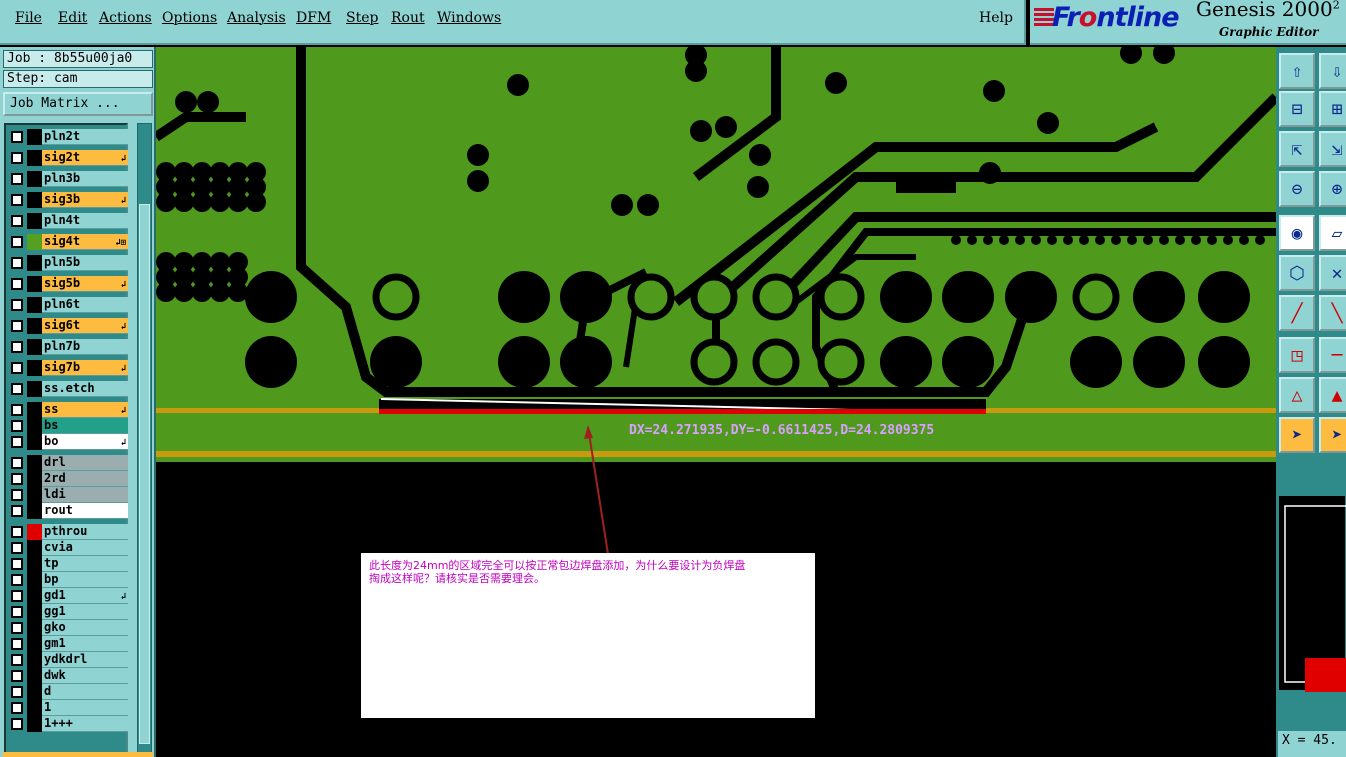 Image resolution: width=1346 pixels, height=757 pixels. What do you see at coordinates (85, 479) in the screenshot?
I see `layer-name: 2rd` at bounding box center [85, 479].